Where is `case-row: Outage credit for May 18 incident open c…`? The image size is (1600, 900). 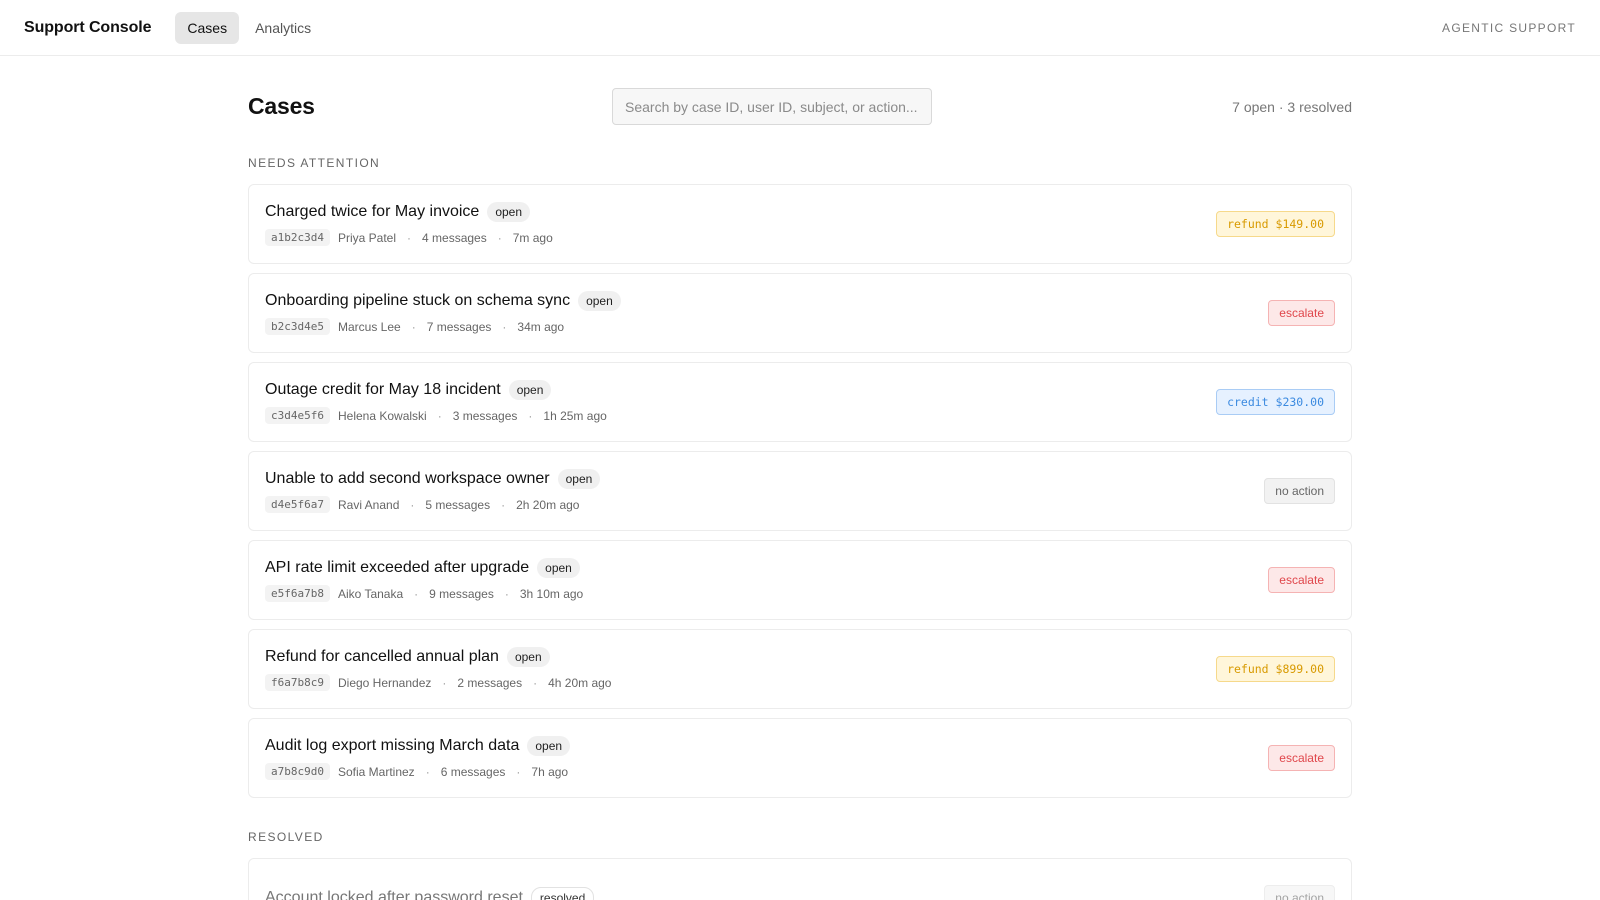 case-row: Outage credit for May 18 incident open c… is located at coordinates (800, 402).